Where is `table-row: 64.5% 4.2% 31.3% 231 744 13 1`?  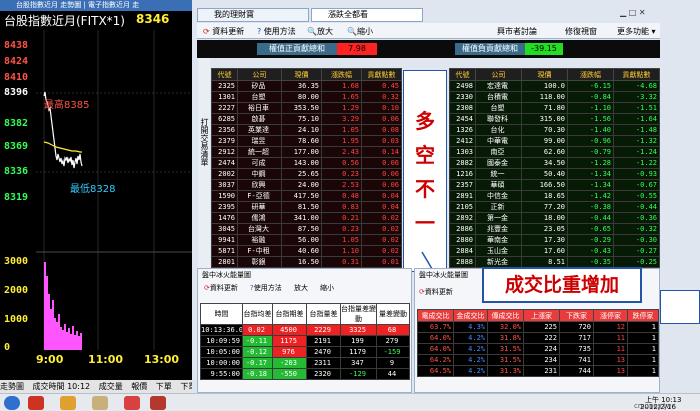
table-row: 64.5% 4.2% 31.3% 231 744 13 1 is located at coordinates (538, 371).